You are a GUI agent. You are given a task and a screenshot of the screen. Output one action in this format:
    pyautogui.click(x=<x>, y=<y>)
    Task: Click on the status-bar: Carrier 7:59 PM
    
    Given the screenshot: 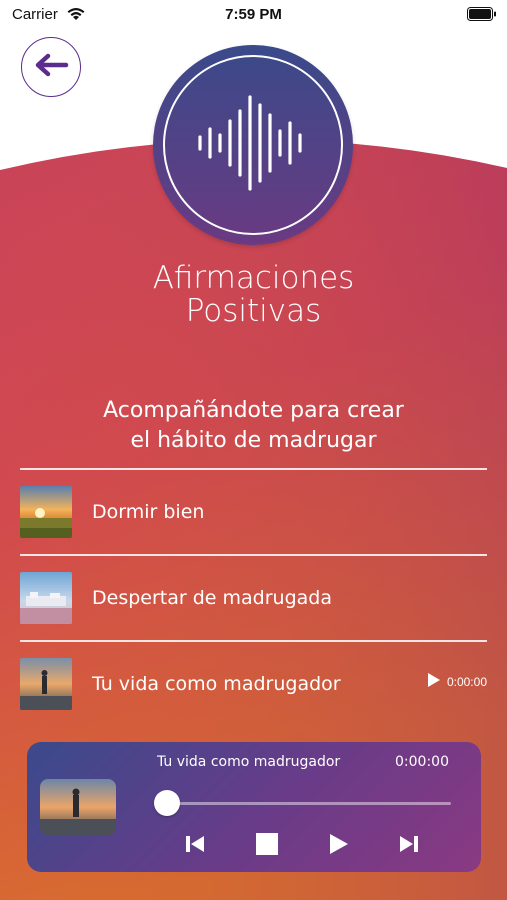 What is the action you would take?
    pyautogui.click(x=253, y=15)
    